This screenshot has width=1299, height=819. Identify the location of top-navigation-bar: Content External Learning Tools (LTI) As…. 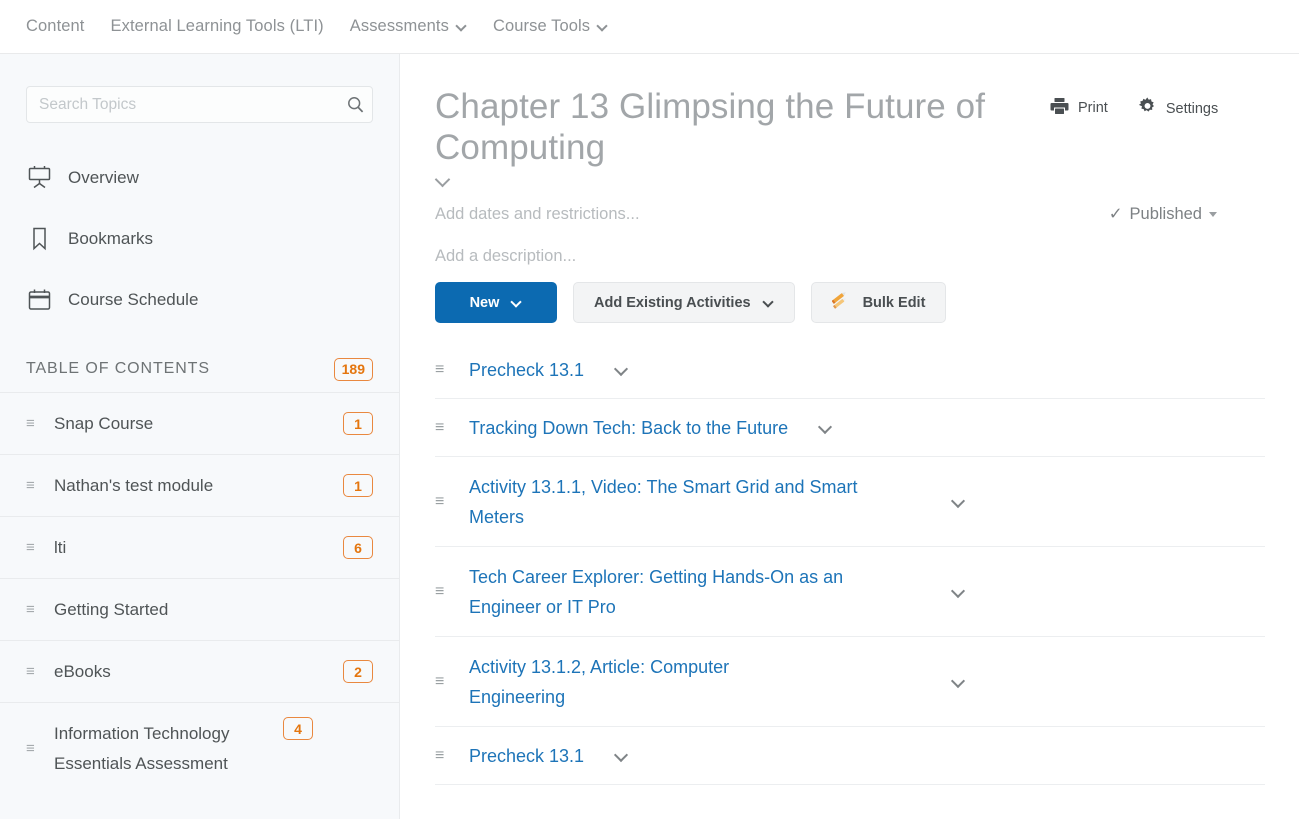
(649, 27).